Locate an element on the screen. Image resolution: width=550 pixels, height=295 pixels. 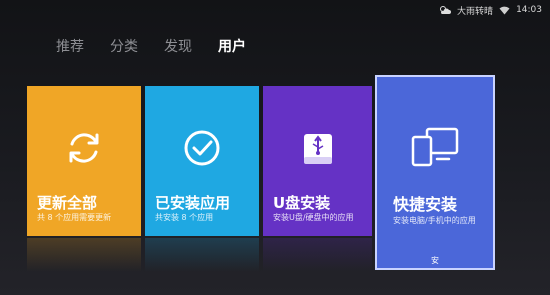
status-bar: 大雨转晴 14:03 is located at coordinates (490, 10).